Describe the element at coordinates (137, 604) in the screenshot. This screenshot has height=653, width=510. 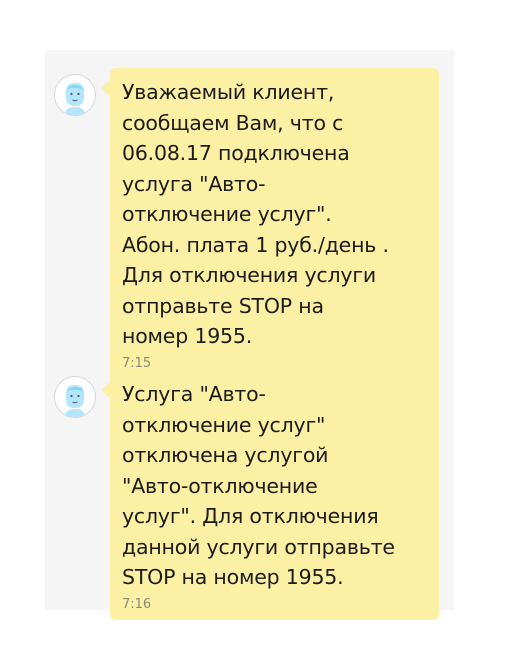
I see `message-timestamp: 7:16` at that location.